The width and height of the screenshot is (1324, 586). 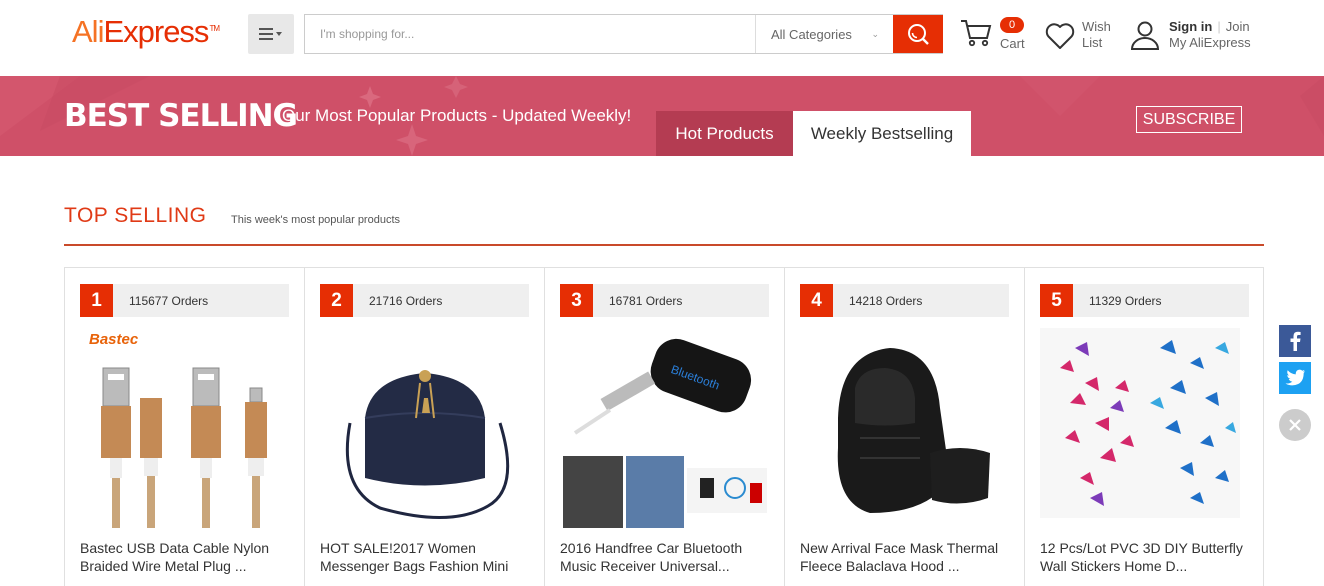 What do you see at coordinates (1190, 26) in the screenshot?
I see `sign-in-link: Sign in` at bounding box center [1190, 26].